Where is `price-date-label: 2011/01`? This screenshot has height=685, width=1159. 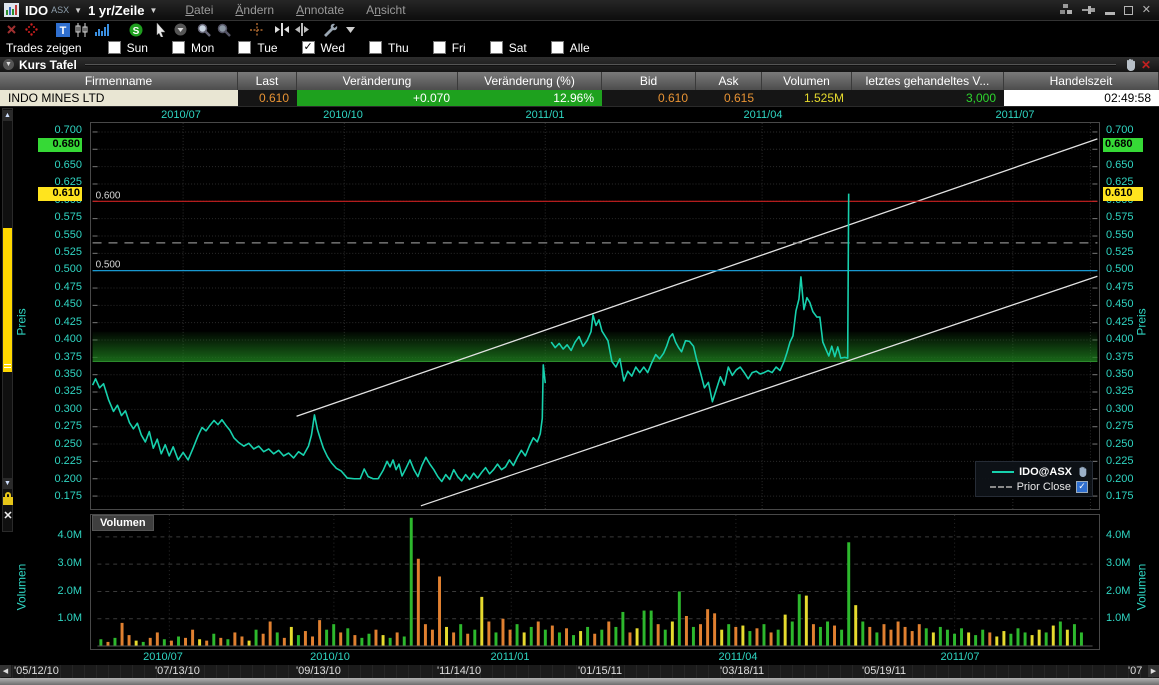 price-date-label: 2011/01 is located at coordinates (545, 115).